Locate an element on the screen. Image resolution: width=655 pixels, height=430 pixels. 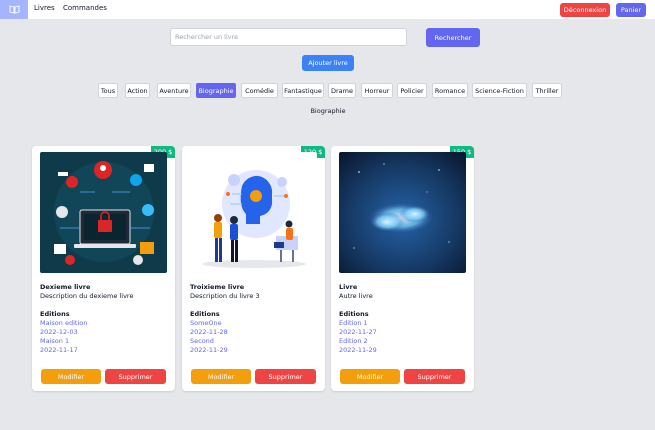
category-thriller: Thriller is located at coordinates (547, 90).